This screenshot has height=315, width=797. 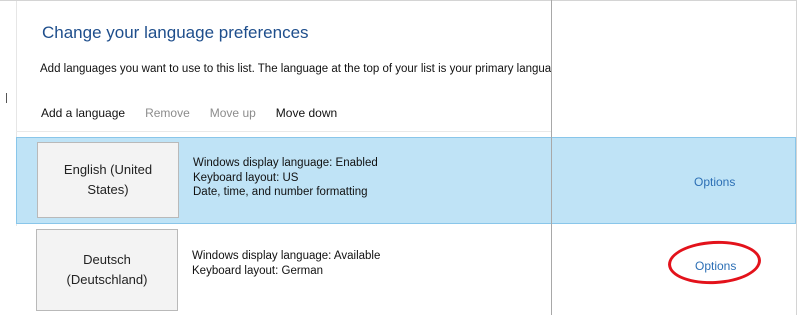 What do you see at coordinates (233, 113) in the screenshot?
I see `move-up-button: Move up` at bounding box center [233, 113].